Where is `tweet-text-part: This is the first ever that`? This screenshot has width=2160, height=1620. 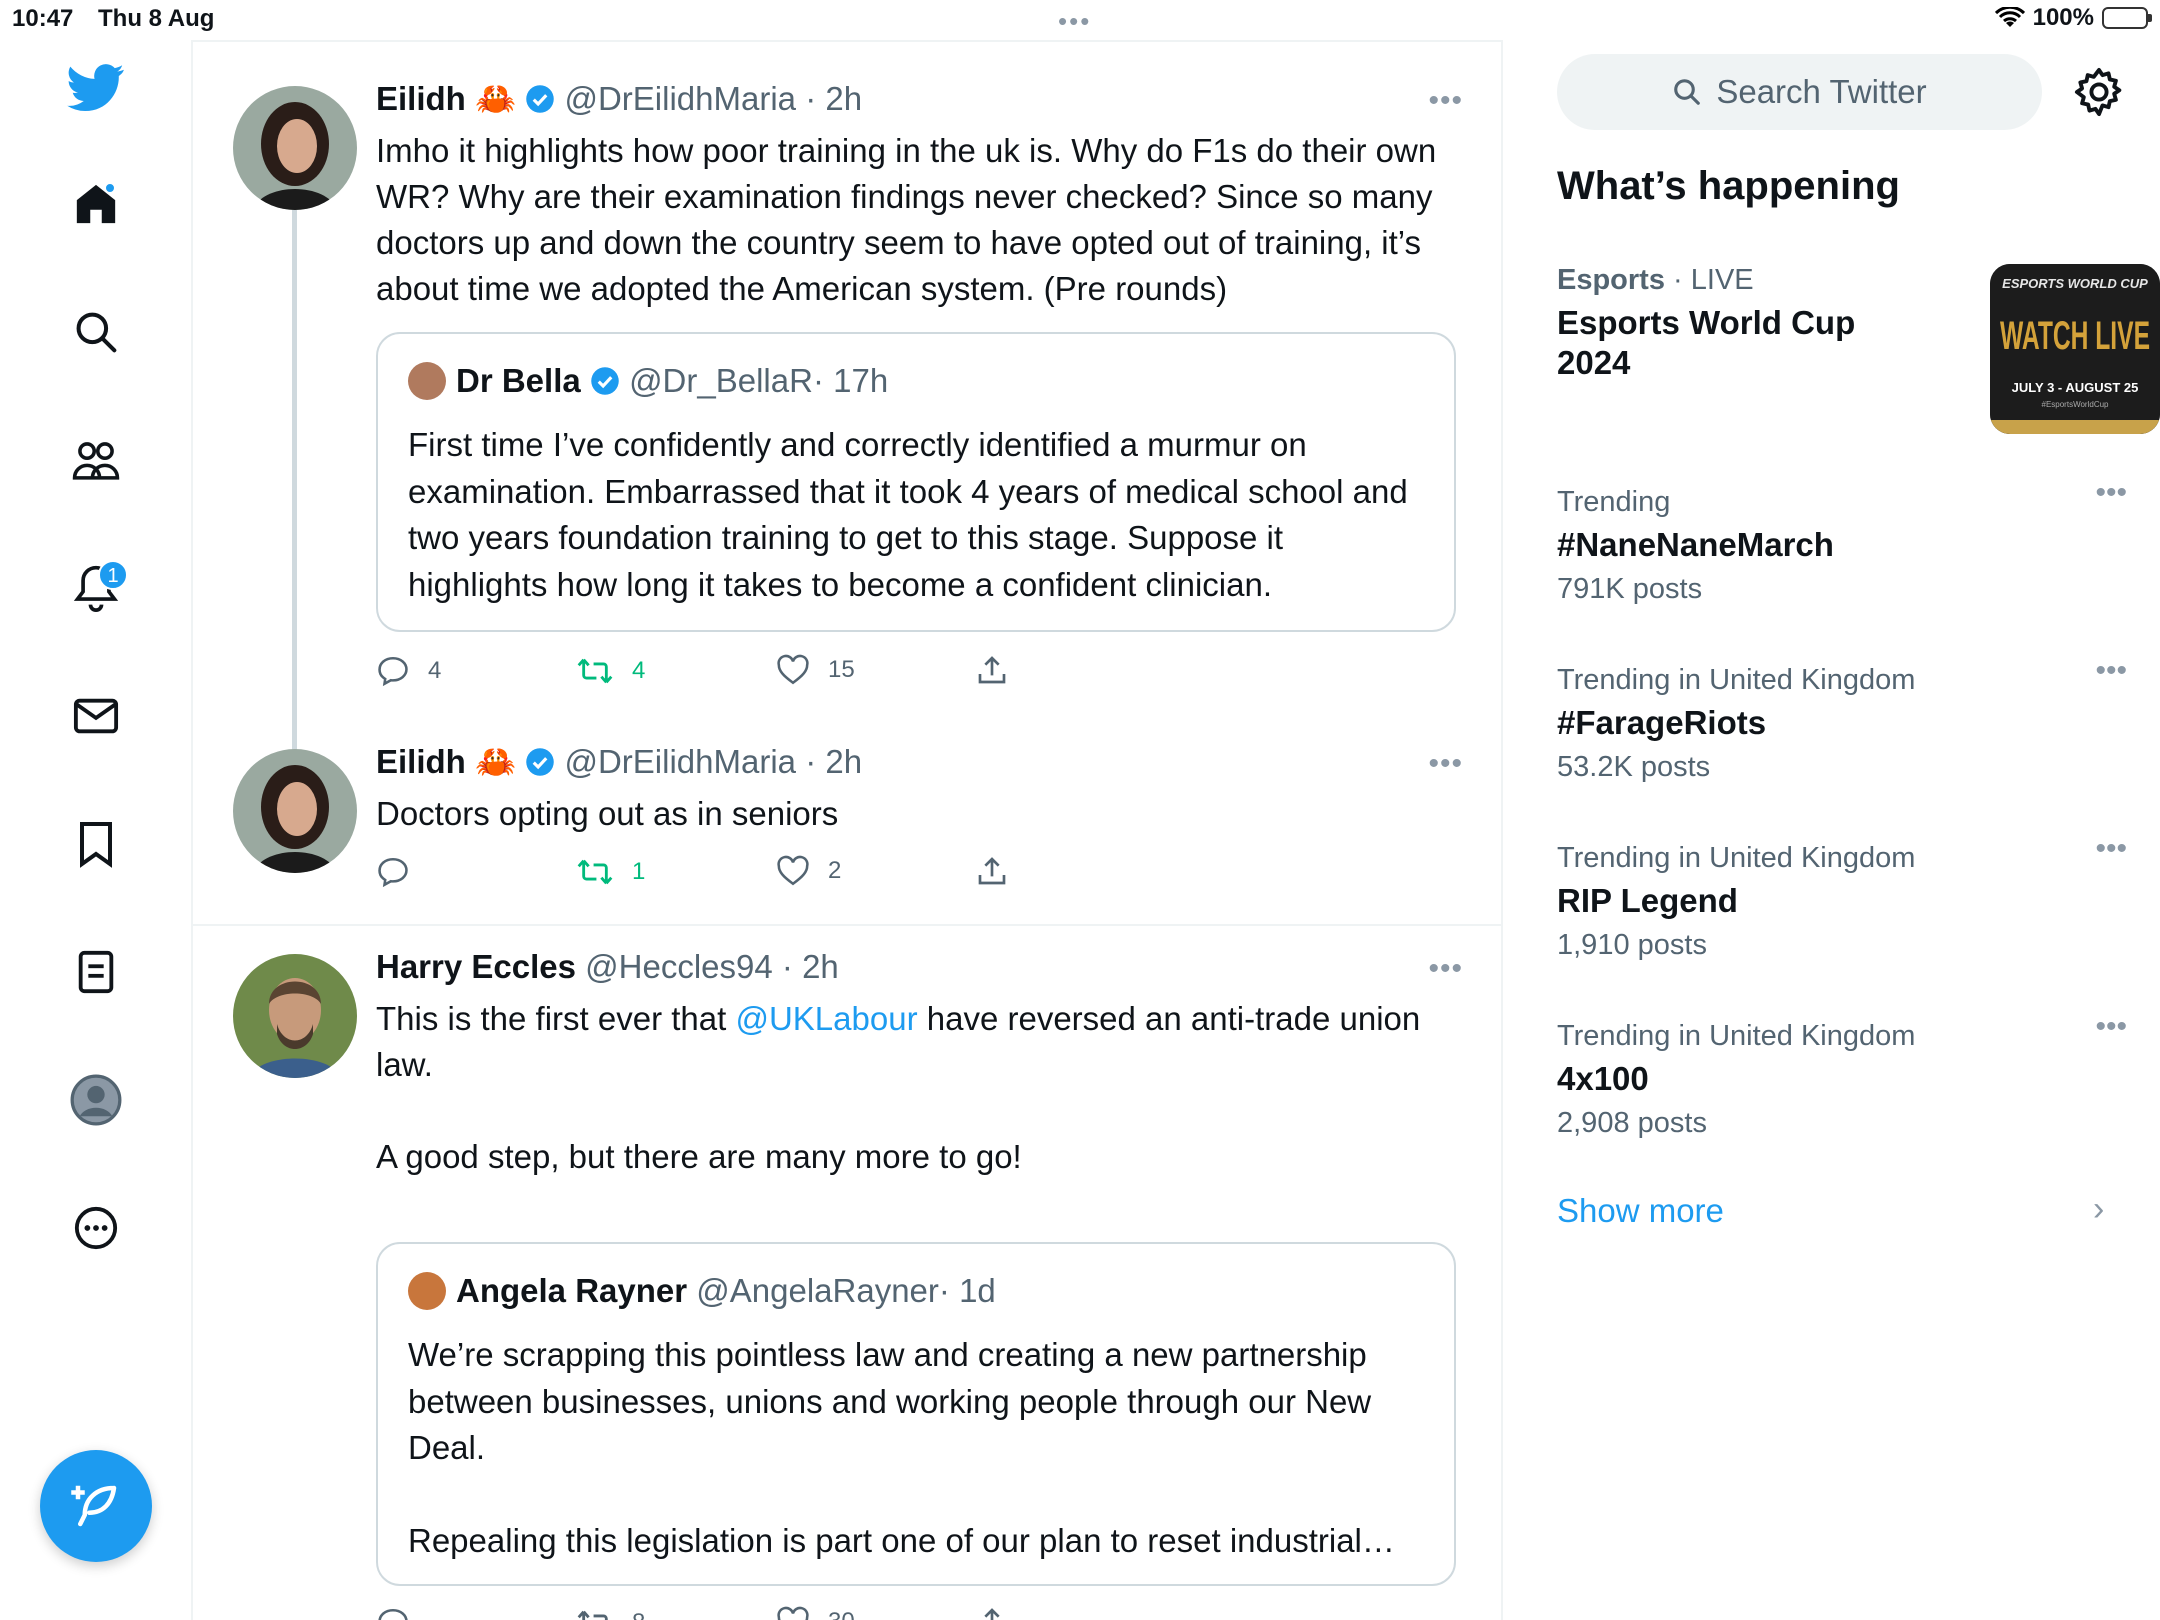
tweet-text-part: This is the first ever that is located at coordinates (556, 1018).